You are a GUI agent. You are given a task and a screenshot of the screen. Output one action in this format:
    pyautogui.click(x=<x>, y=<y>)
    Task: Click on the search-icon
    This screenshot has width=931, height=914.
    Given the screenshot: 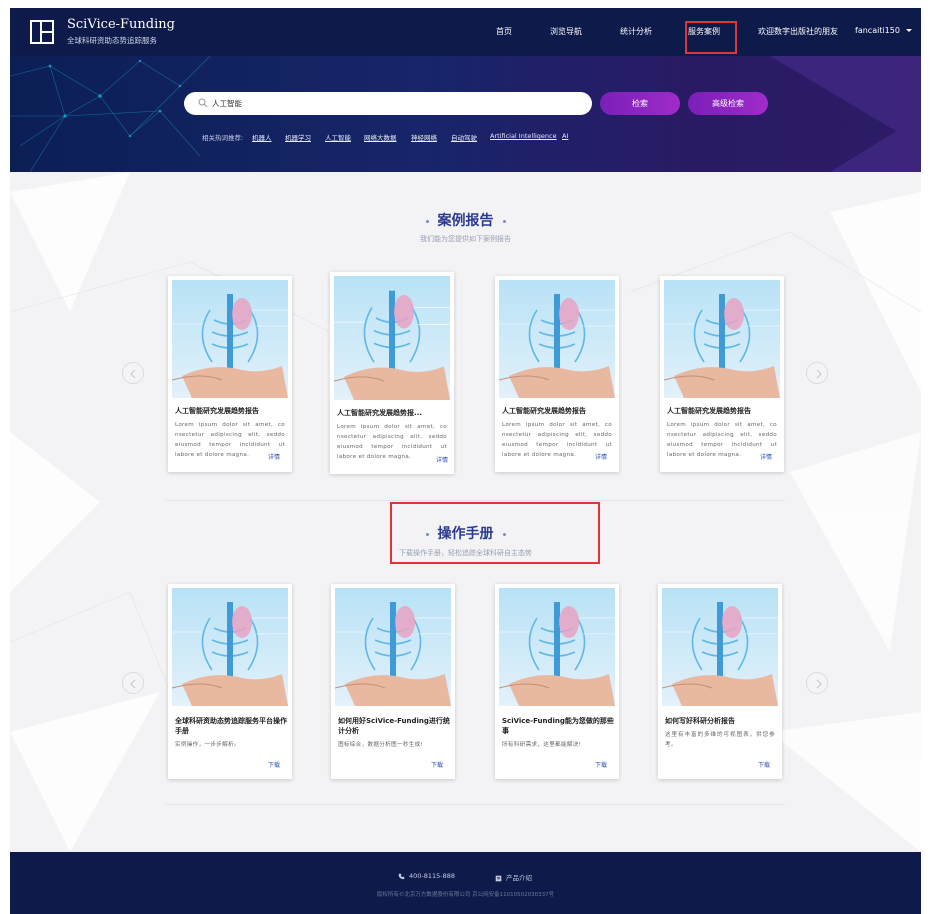 What is the action you would take?
    pyautogui.click(x=203, y=103)
    